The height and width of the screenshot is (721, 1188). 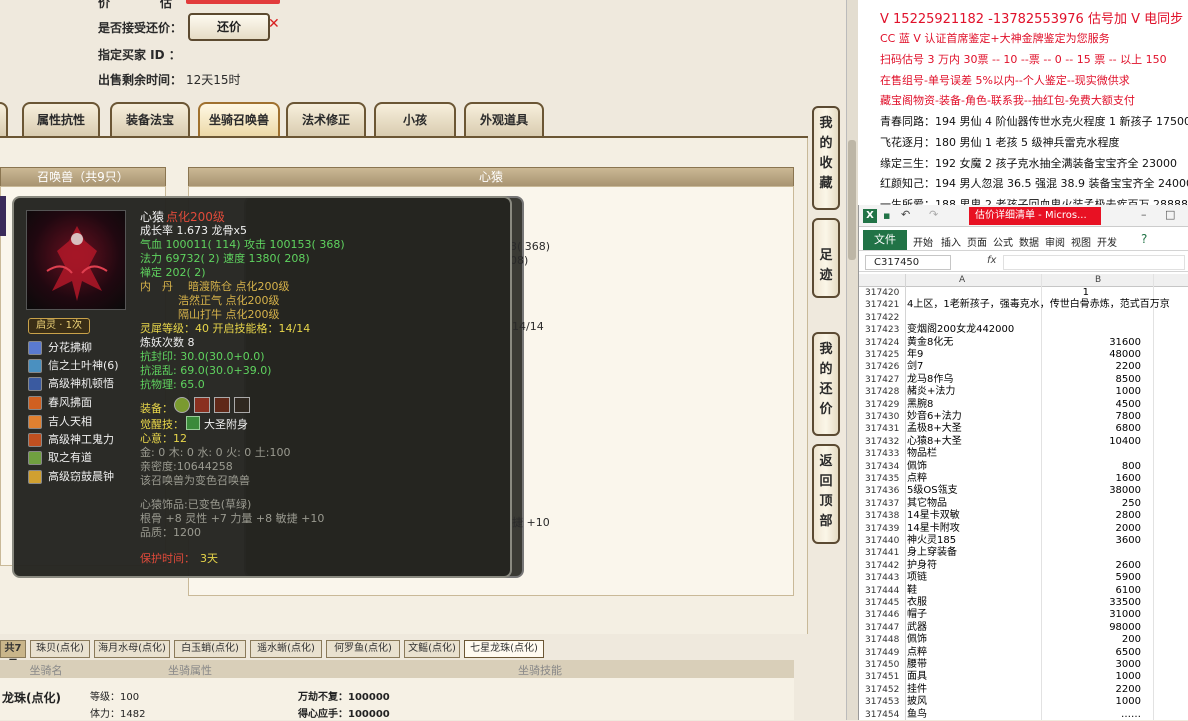 What do you see at coordinates (917, 702) in the screenshot?
I see `cell-a: 披风` at bounding box center [917, 702].